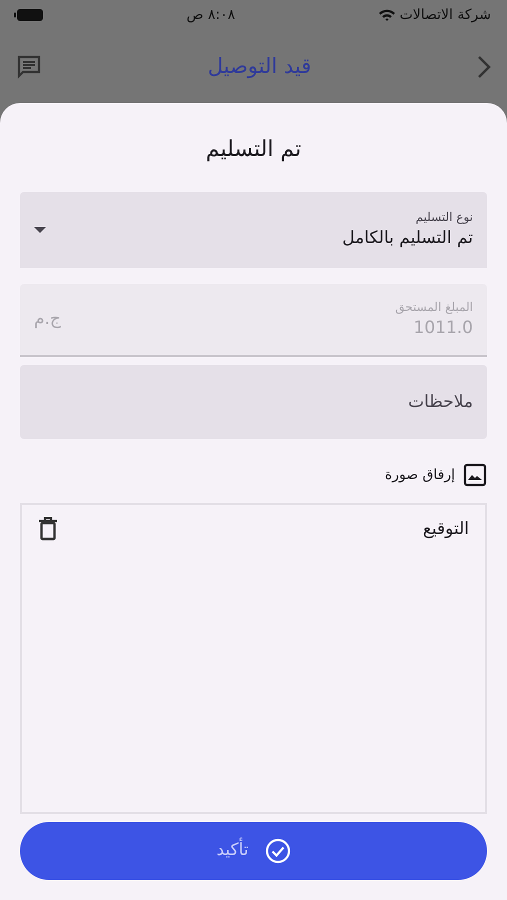 This screenshot has width=507, height=900. Describe the element at coordinates (253, 150) in the screenshot. I see `sheet-title: تم التسليم` at that location.